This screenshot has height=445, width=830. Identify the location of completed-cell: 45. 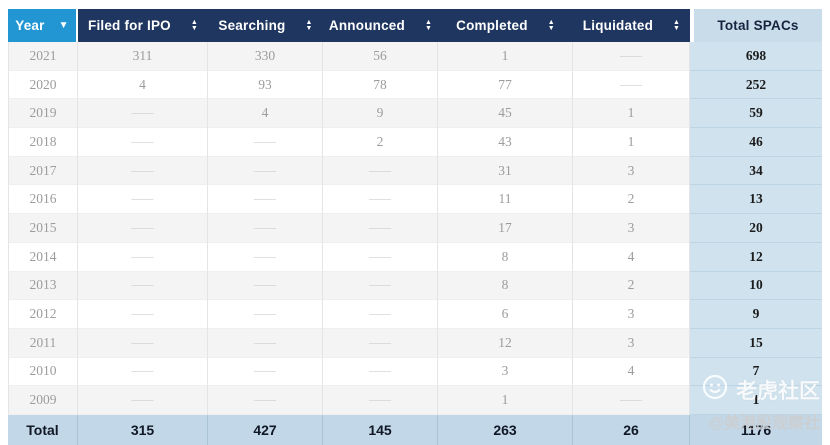
(505, 114).